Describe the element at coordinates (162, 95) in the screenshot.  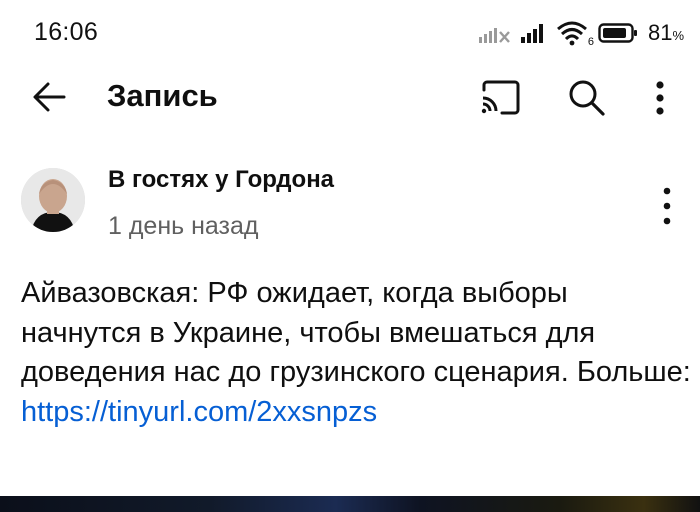
I see `page-title: Запись` at that location.